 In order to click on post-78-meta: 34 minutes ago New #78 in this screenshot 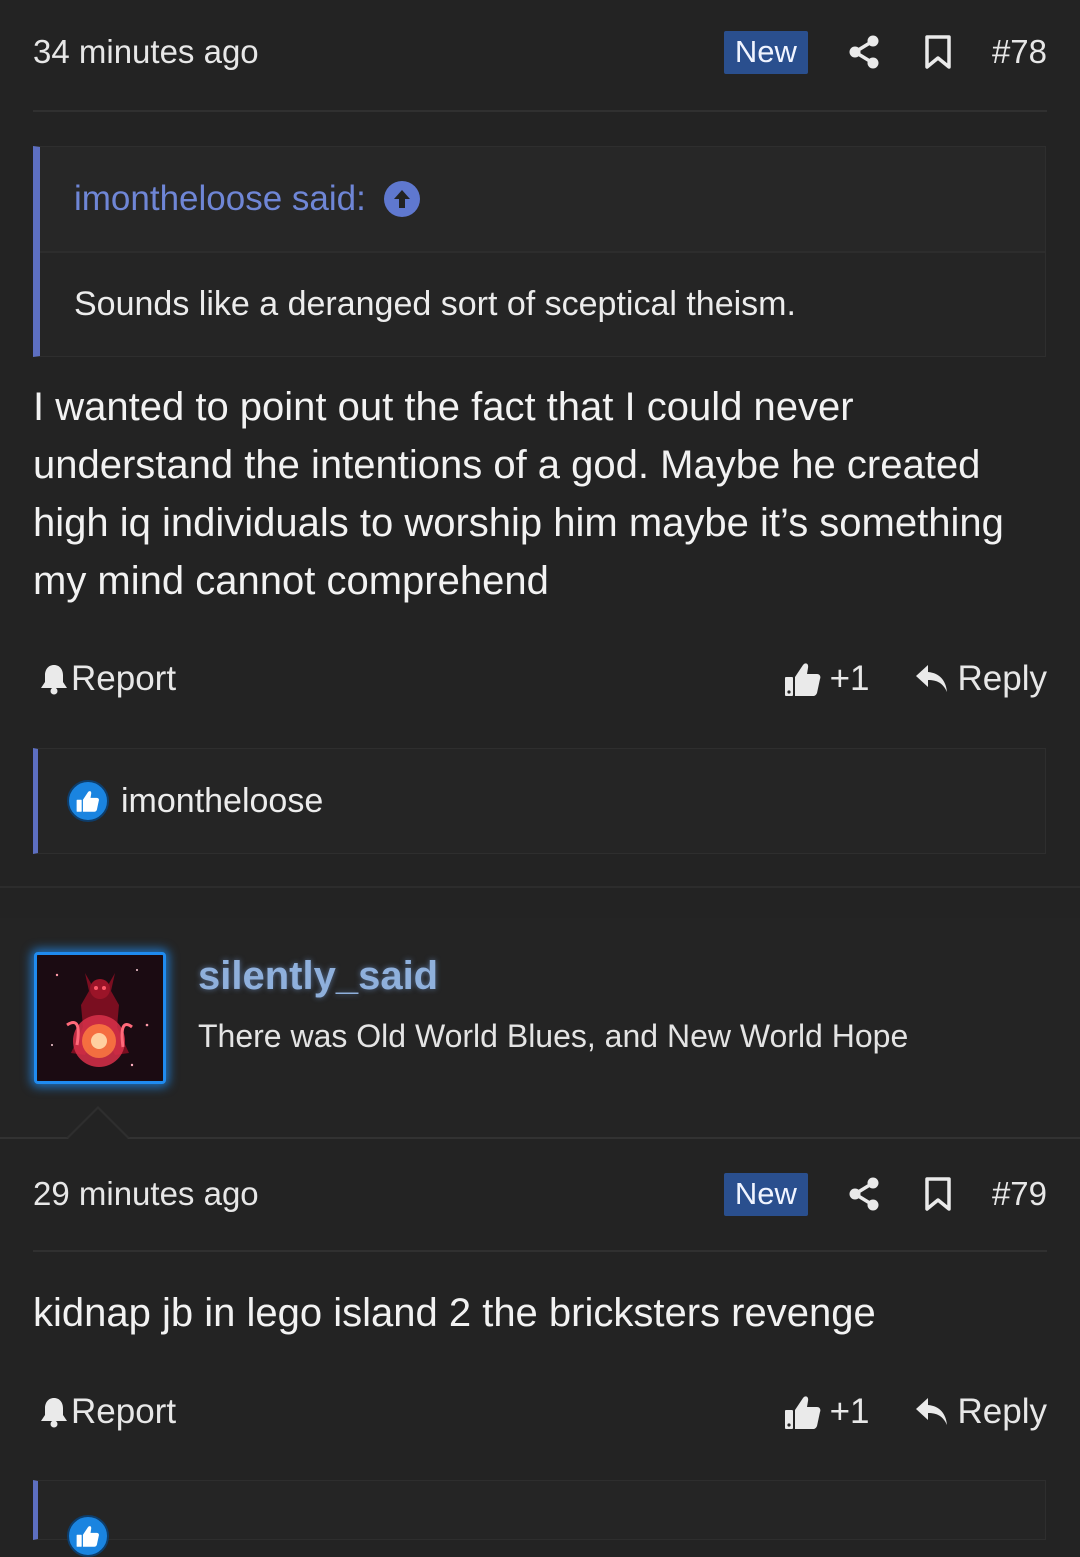, I will do `click(540, 52)`.